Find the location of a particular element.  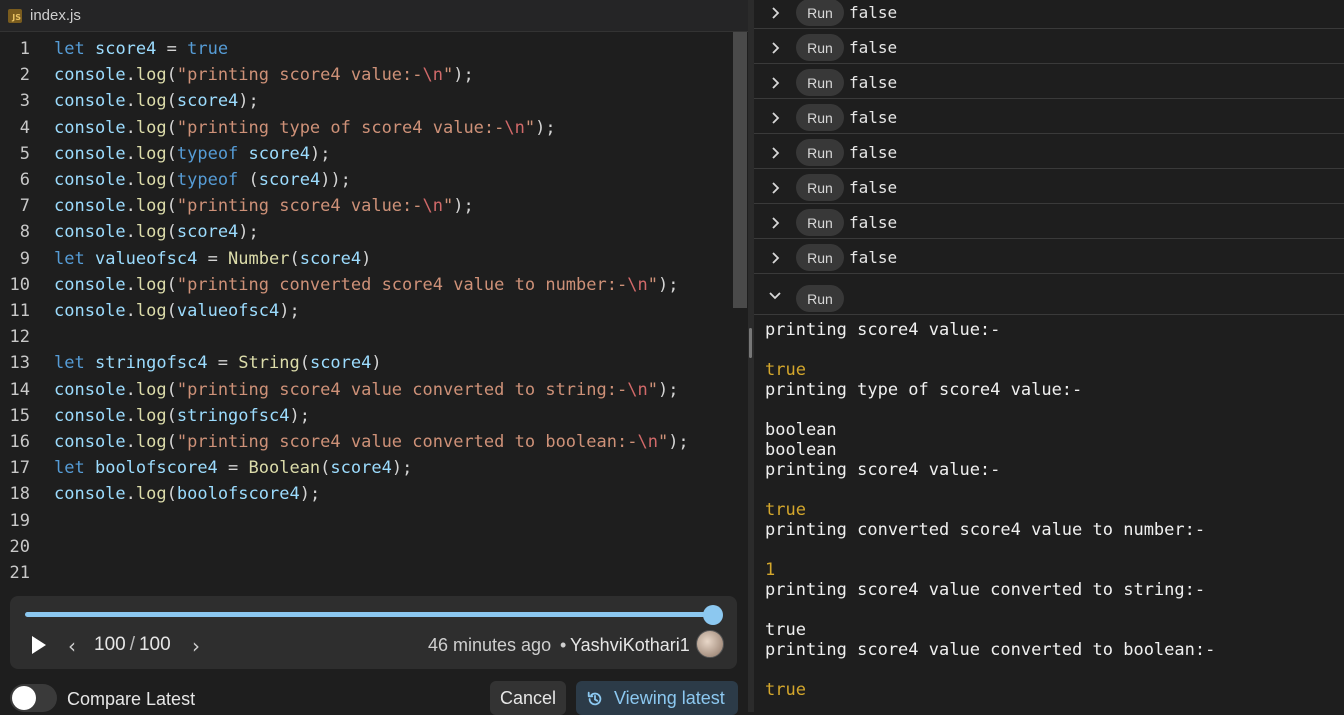

avatar is located at coordinates (710, 644).